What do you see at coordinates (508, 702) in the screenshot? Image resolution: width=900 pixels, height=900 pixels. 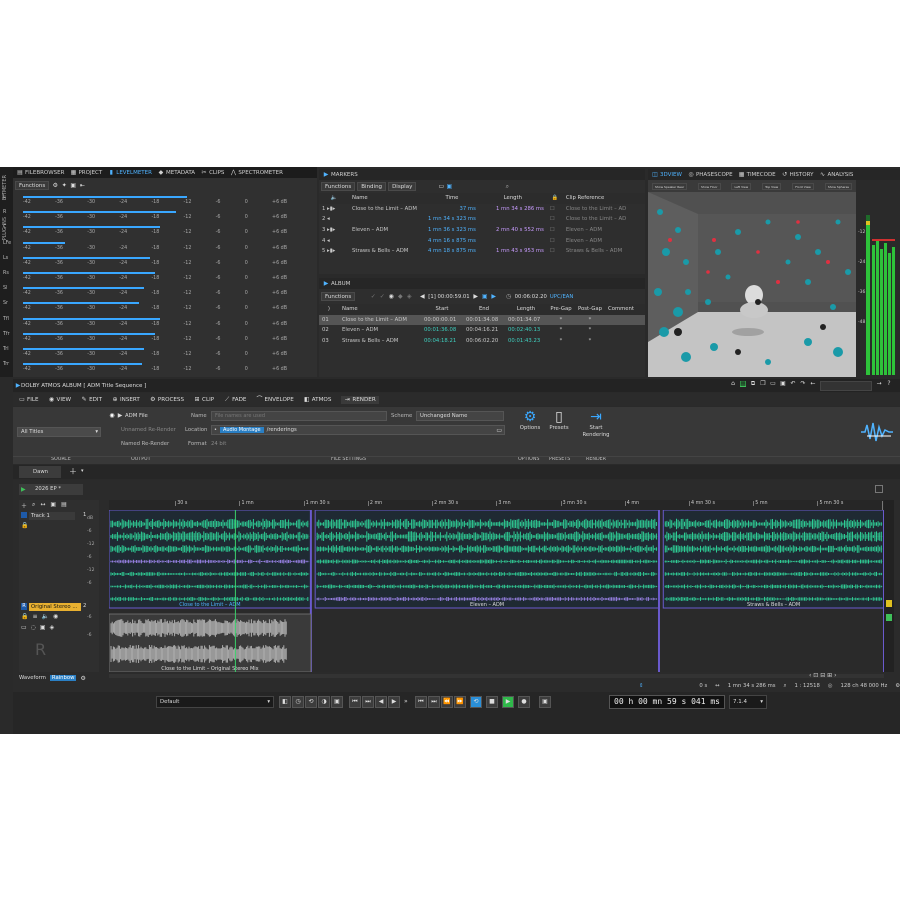 I see `play-icon: ▶` at bounding box center [508, 702].